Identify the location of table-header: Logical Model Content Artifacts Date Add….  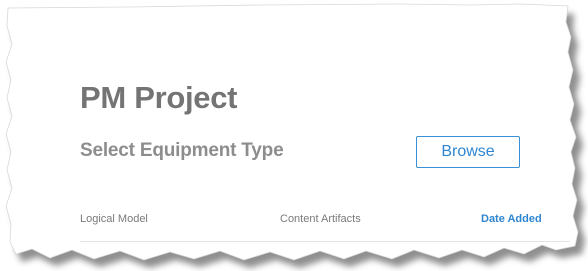
(330, 222).